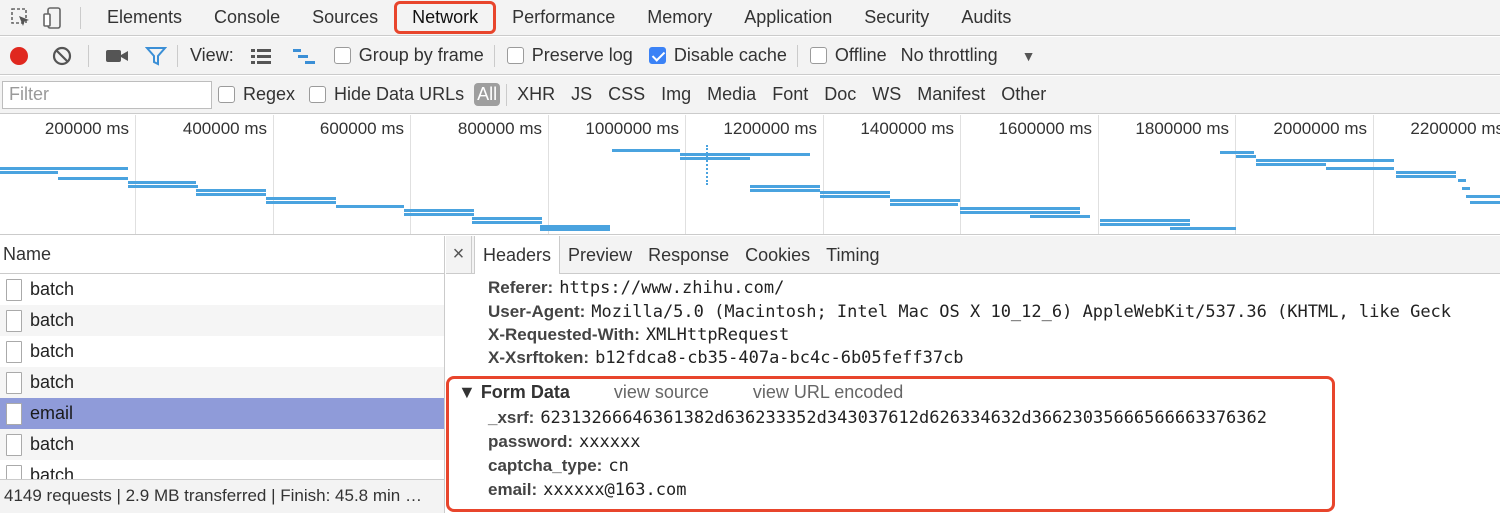 The width and height of the screenshot is (1500, 513). I want to click on header-value: XMLHttpRequest, so click(717, 335).